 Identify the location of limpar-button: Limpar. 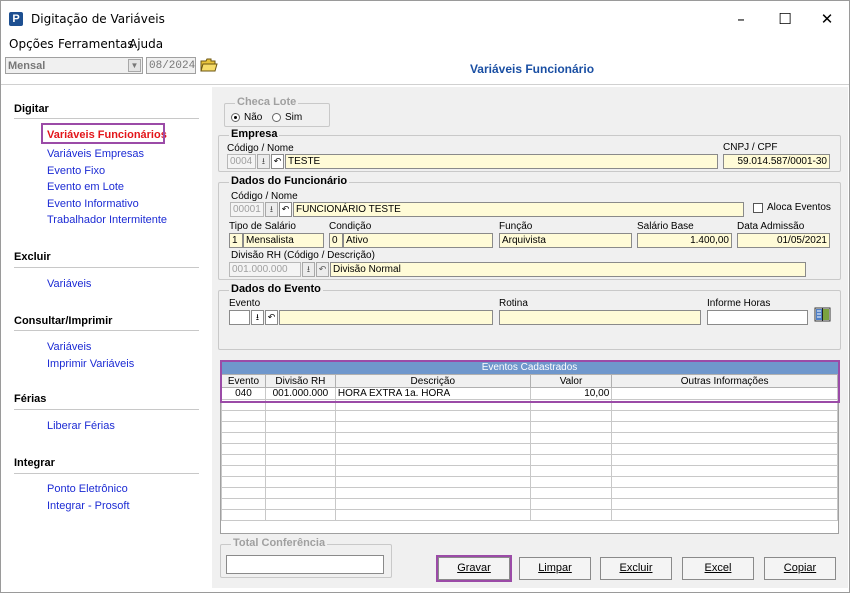
(555, 568).